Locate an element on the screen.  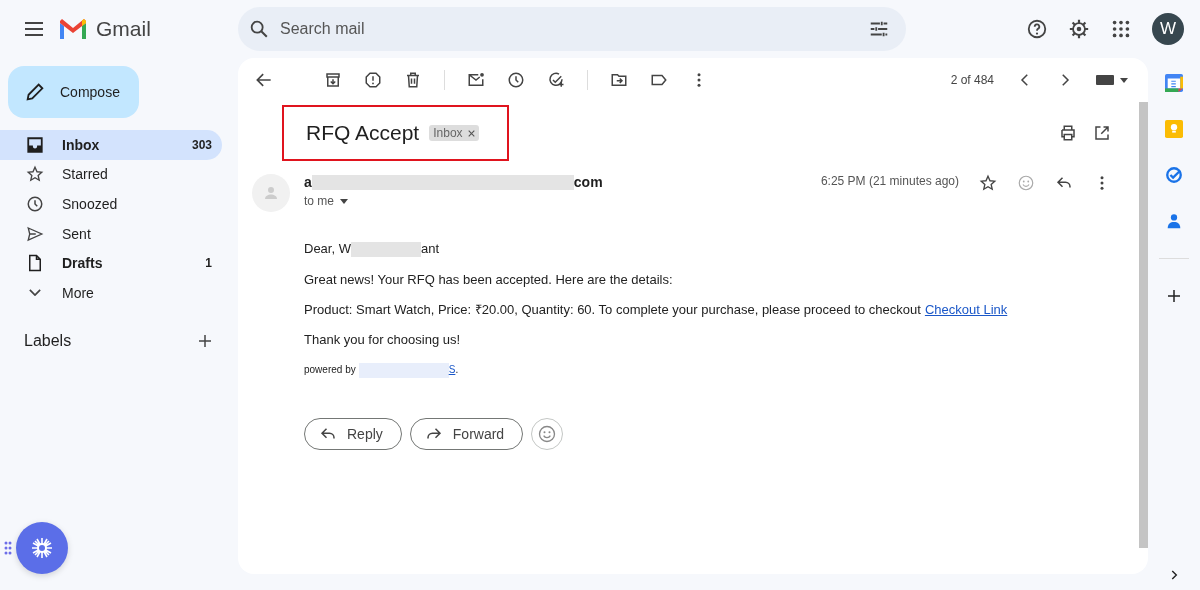
greeting-text: Dear, W is located at coordinates (327, 248).